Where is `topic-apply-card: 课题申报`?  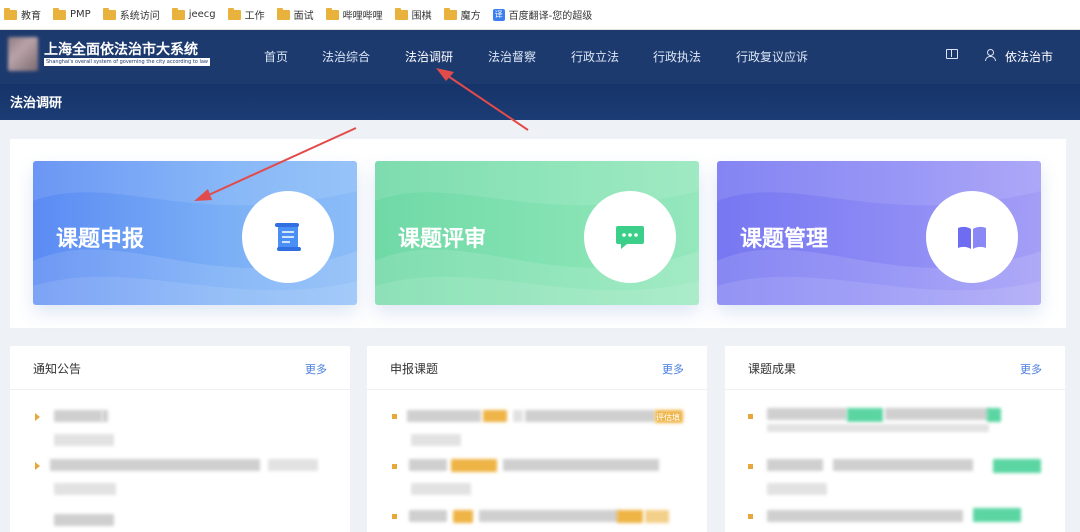 topic-apply-card: 课题申报 is located at coordinates (195, 233).